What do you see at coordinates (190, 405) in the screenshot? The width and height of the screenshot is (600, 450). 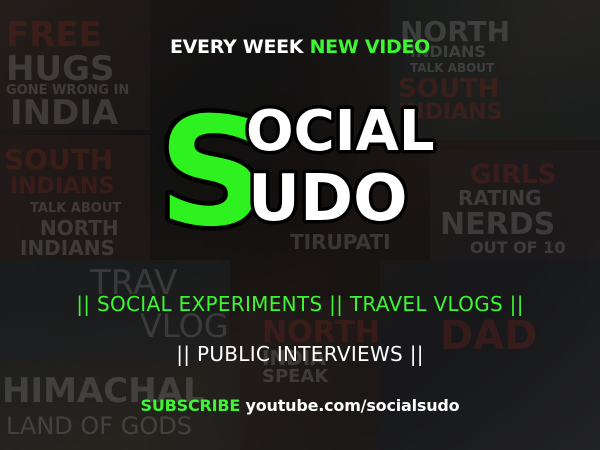 I see `subscribe-label: SUBSCRIBE` at bounding box center [190, 405].